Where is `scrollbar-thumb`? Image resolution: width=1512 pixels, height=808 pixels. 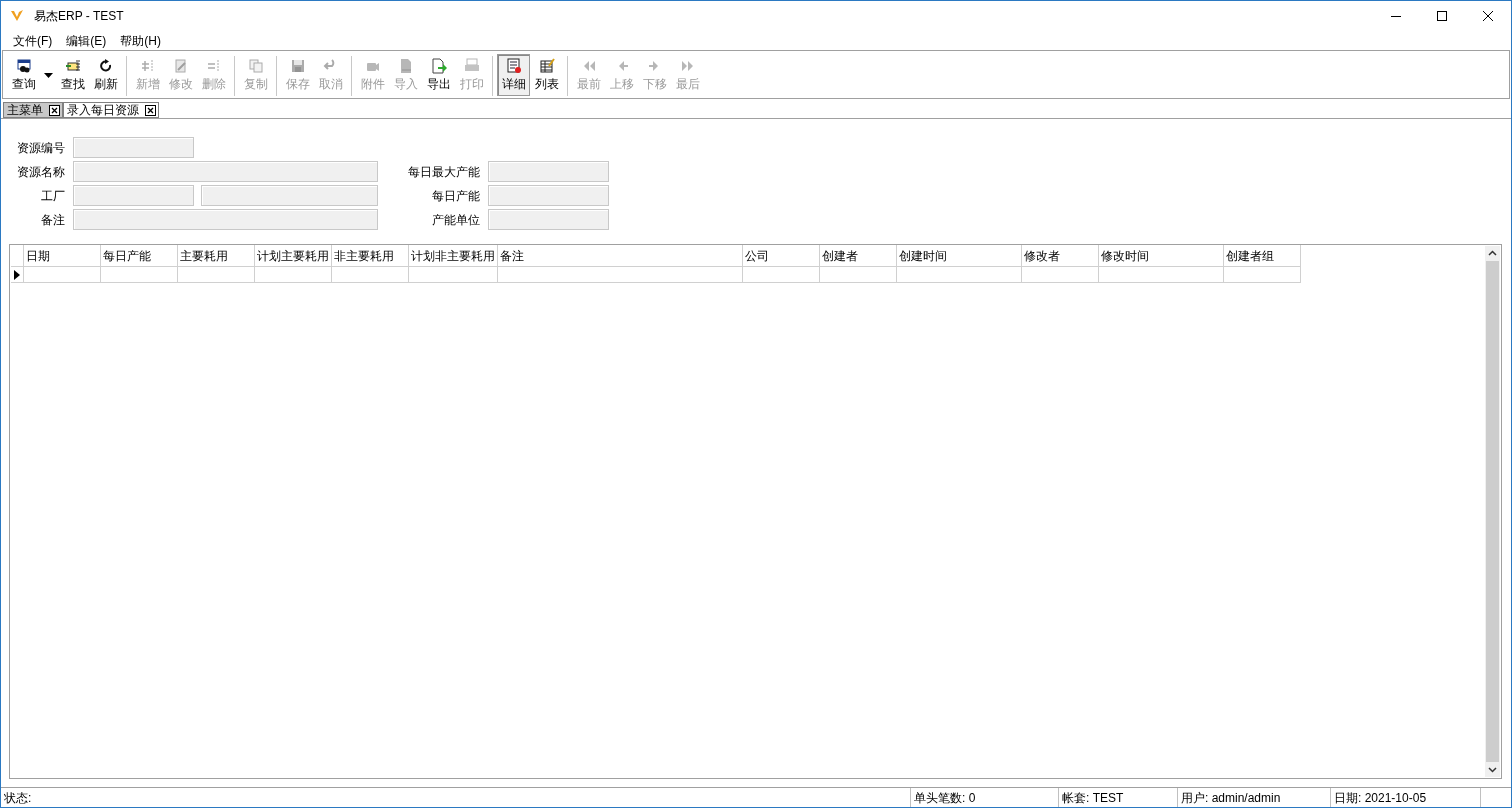 scrollbar-thumb is located at coordinates (1492, 511).